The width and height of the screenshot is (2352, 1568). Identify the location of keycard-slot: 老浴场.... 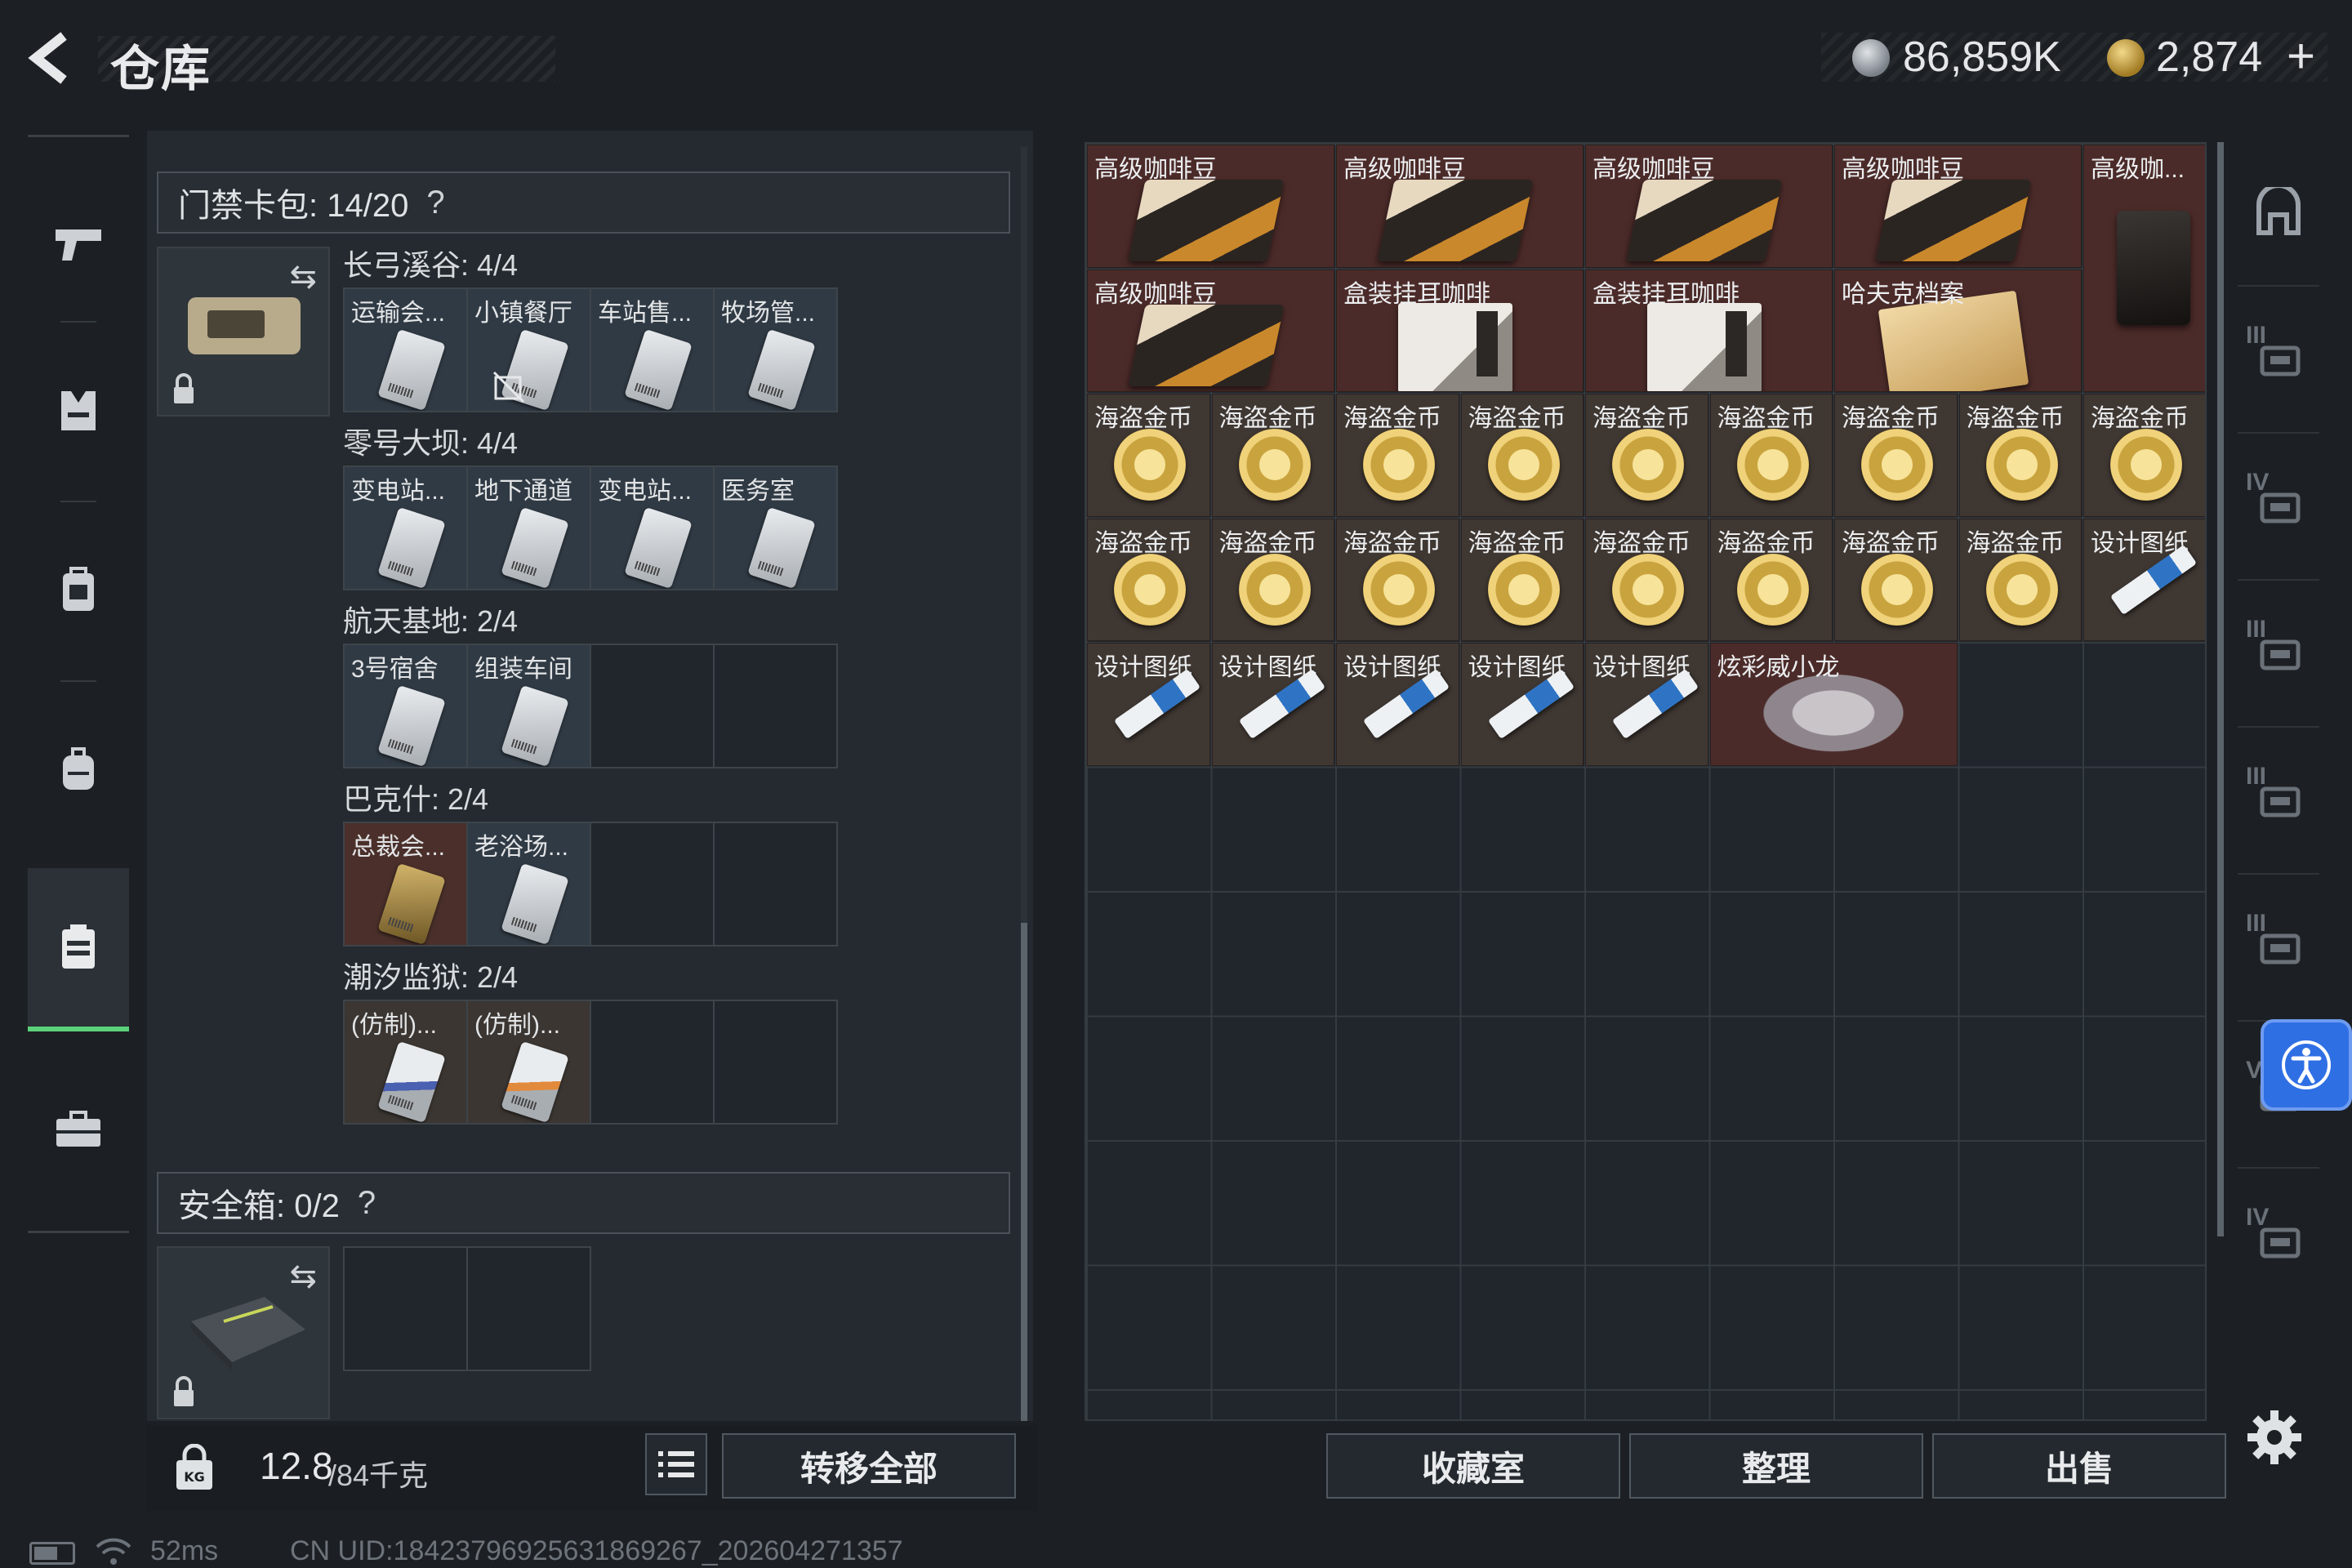
(528, 884).